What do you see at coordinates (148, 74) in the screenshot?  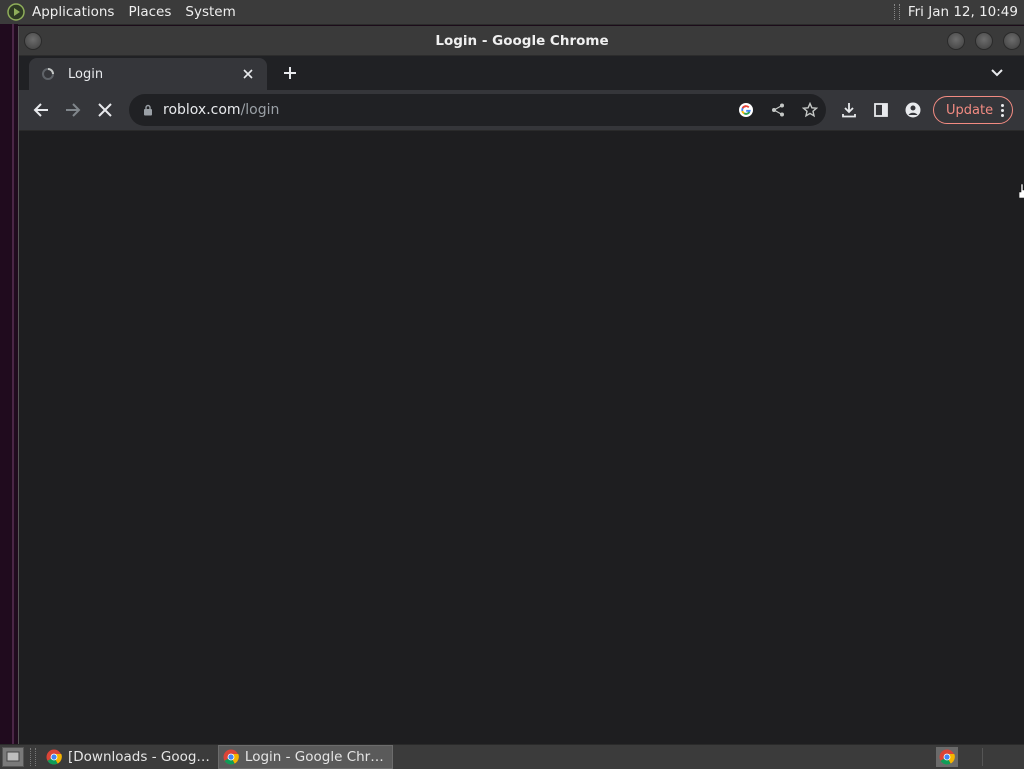 I see `tab-login: Login` at bounding box center [148, 74].